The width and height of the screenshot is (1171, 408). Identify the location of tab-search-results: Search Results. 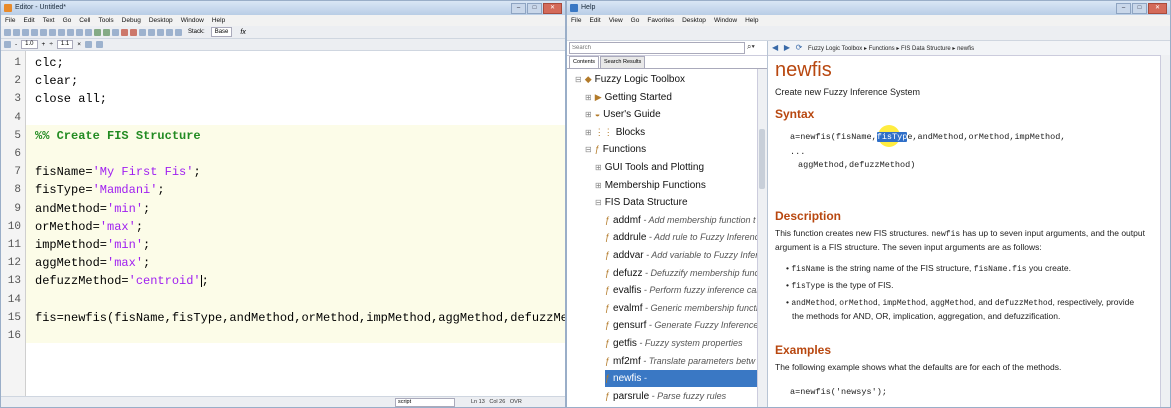
(623, 62).